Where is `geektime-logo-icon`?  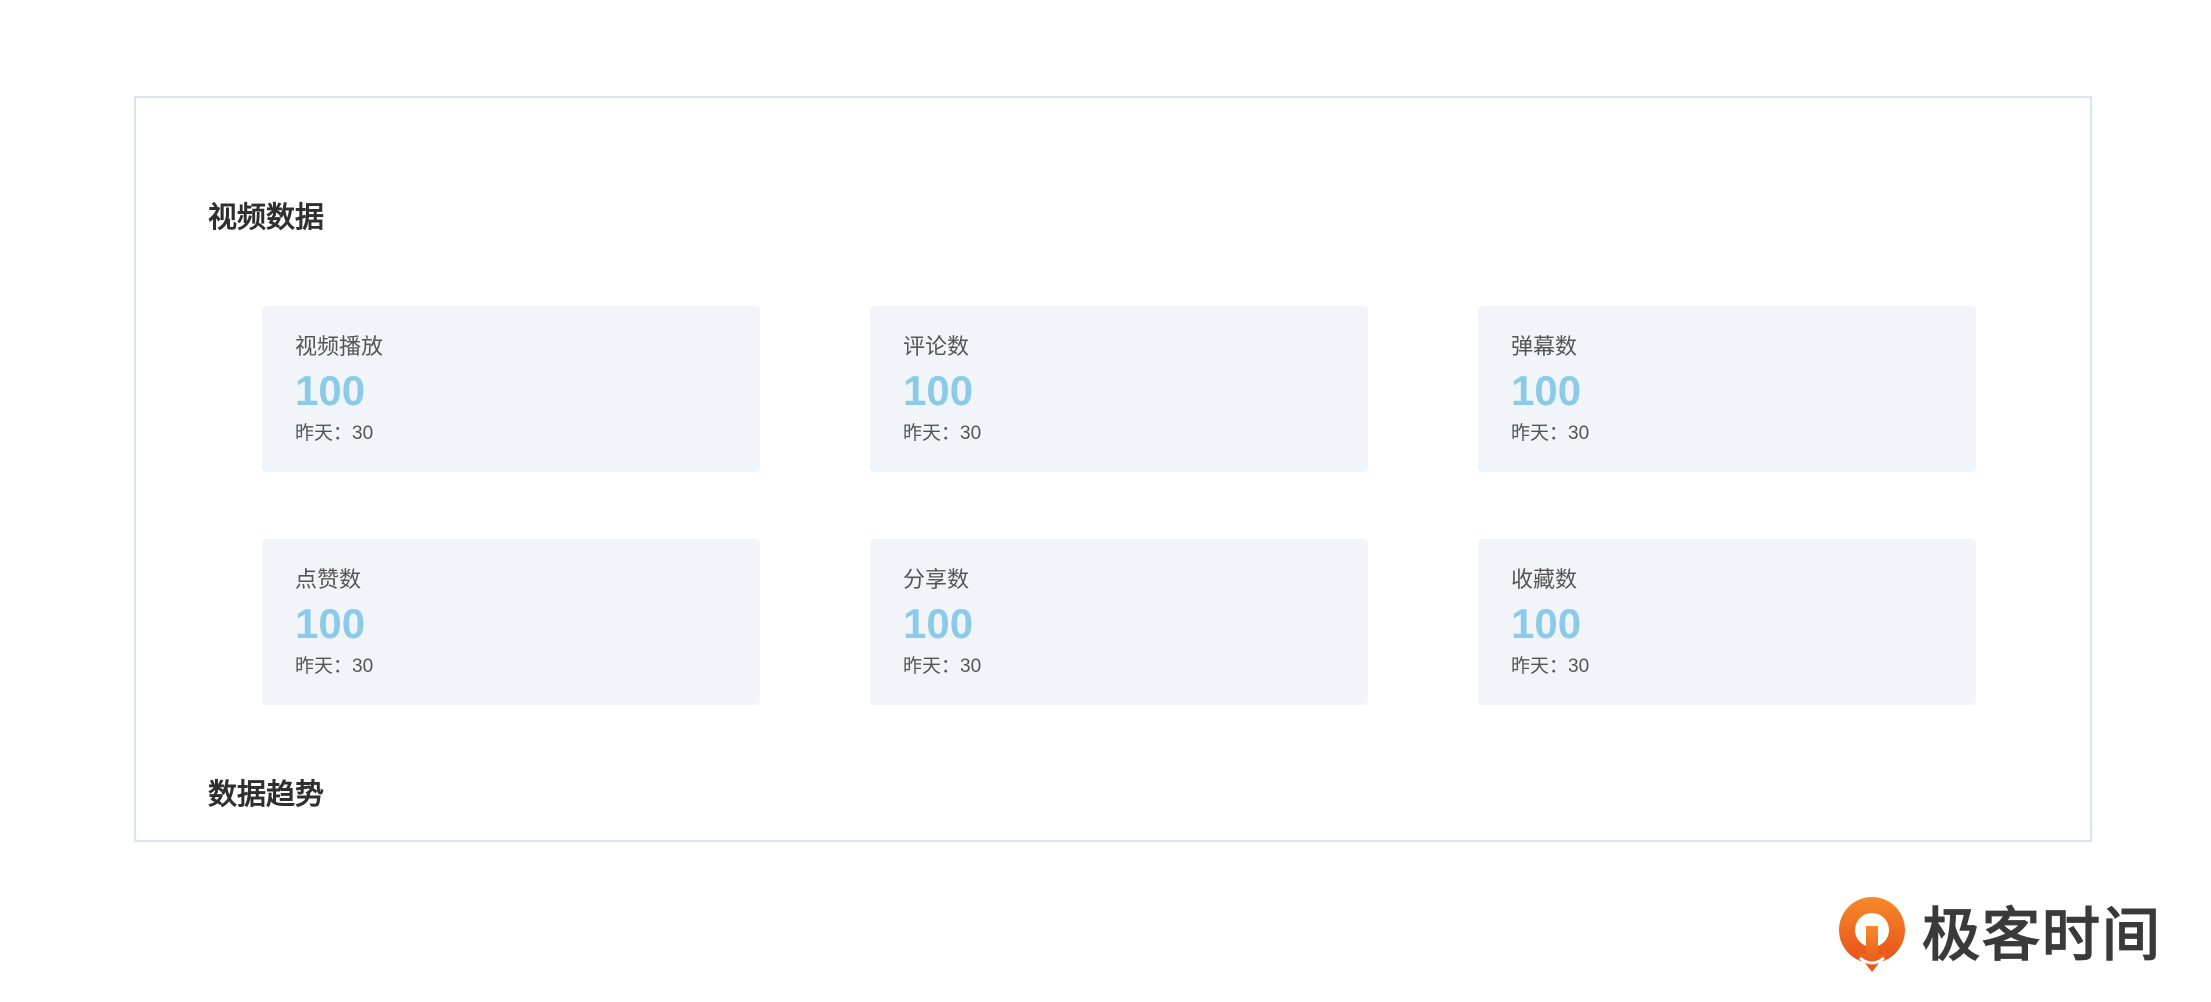 geektime-logo-icon is located at coordinates (1872, 934).